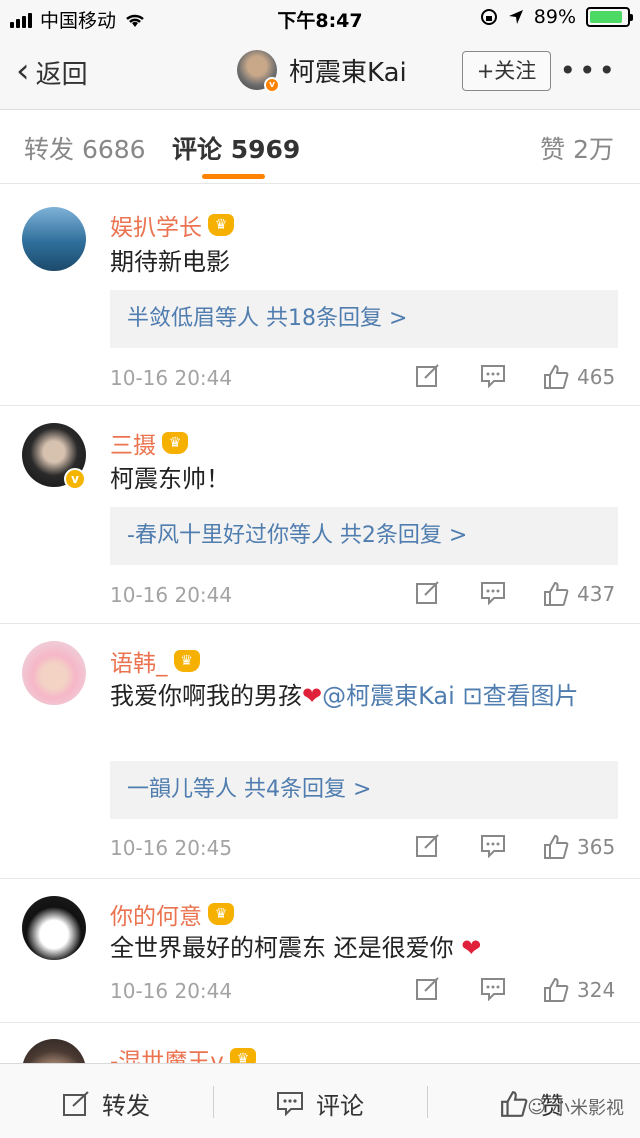 The height and width of the screenshot is (1138, 640). What do you see at coordinates (23, 70) in the screenshot?
I see `chevron-left-icon: ‹` at bounding box center [23, 70].